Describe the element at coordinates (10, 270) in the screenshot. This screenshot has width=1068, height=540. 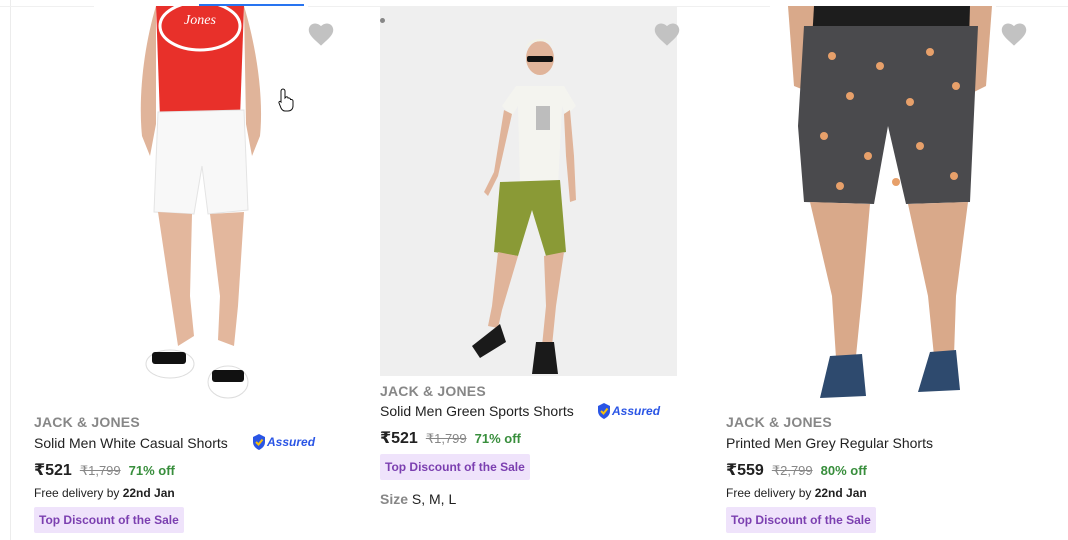
I see `left-divider` at that location.